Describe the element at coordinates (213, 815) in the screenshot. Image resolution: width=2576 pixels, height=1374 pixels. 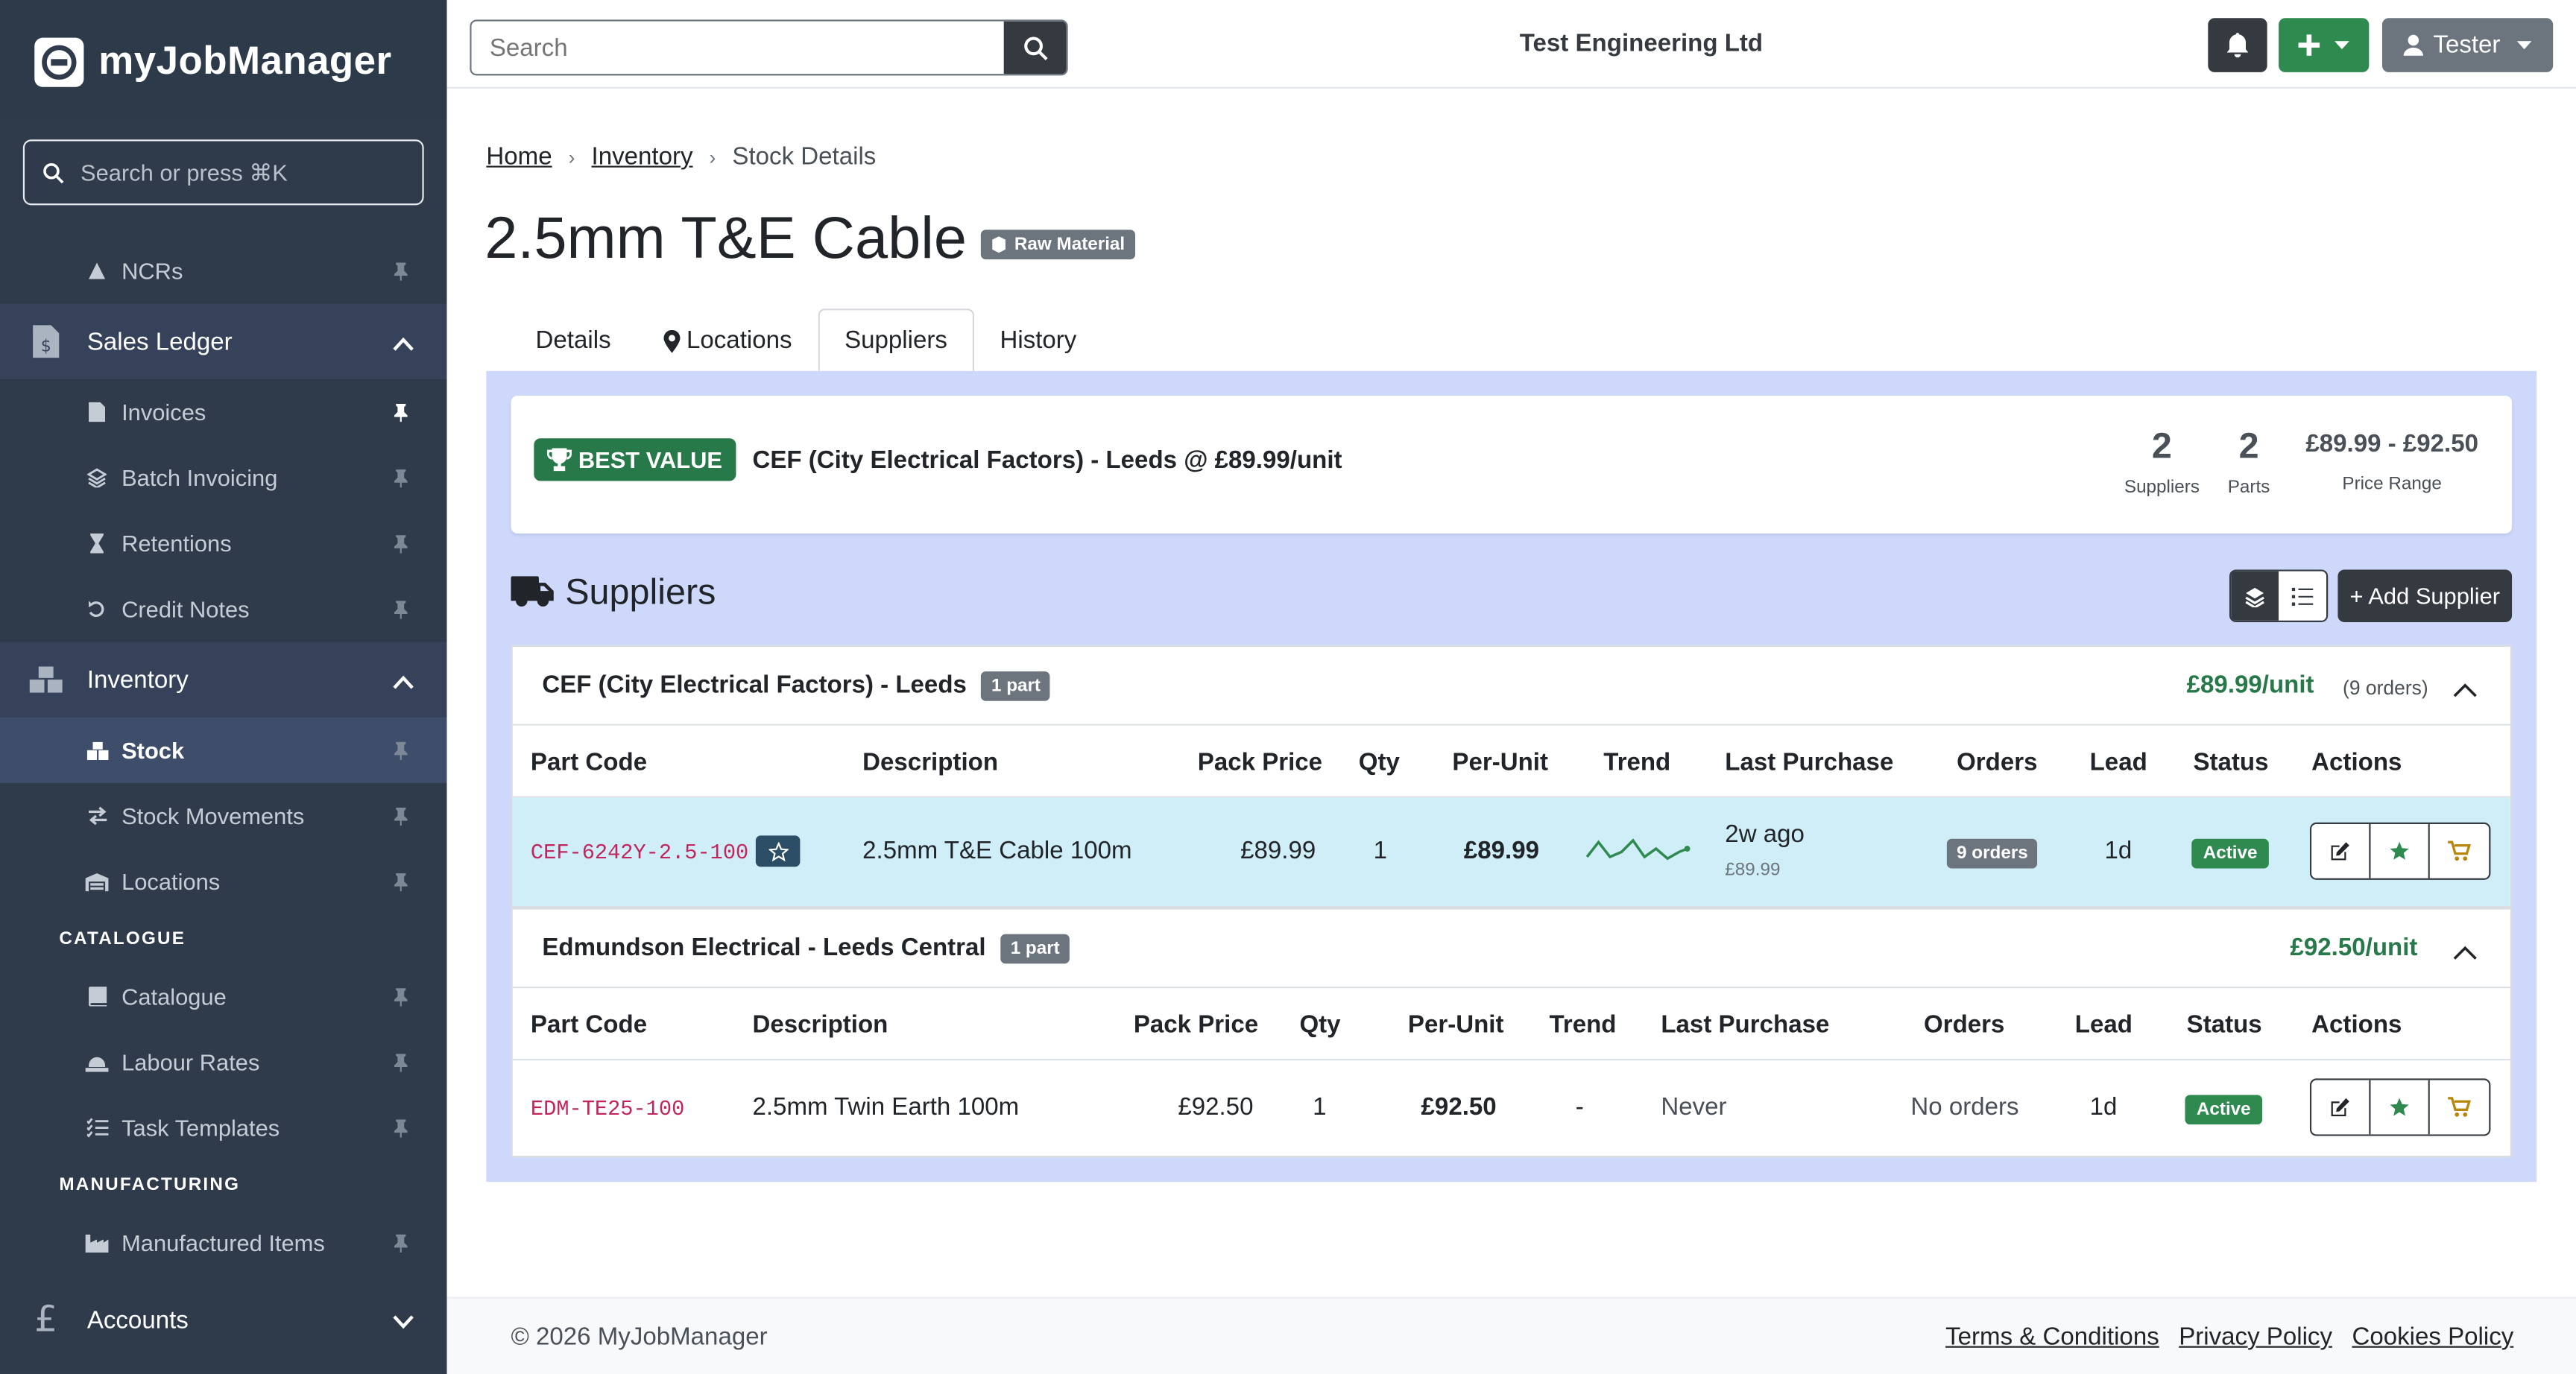
I see `sidebar-item-label: Stock Movements` at that location.